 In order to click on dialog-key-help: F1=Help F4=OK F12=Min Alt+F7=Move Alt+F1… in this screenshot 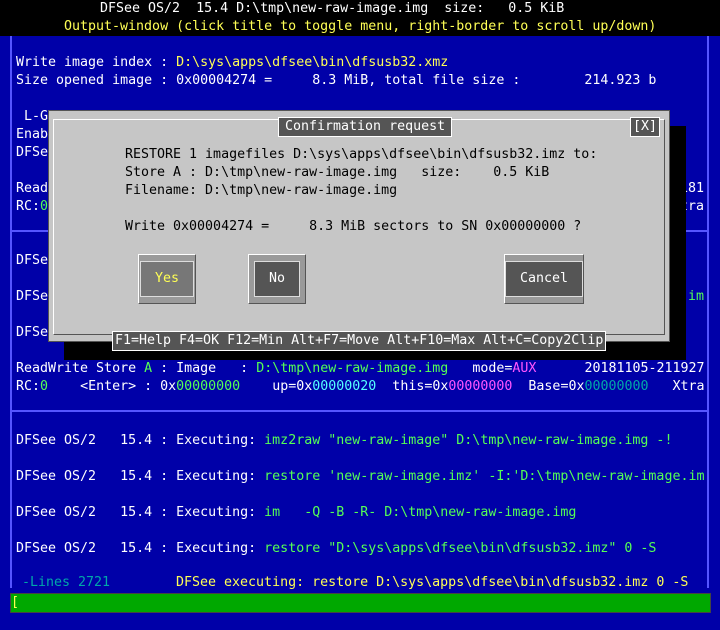, I will do `click(359, 341)`.